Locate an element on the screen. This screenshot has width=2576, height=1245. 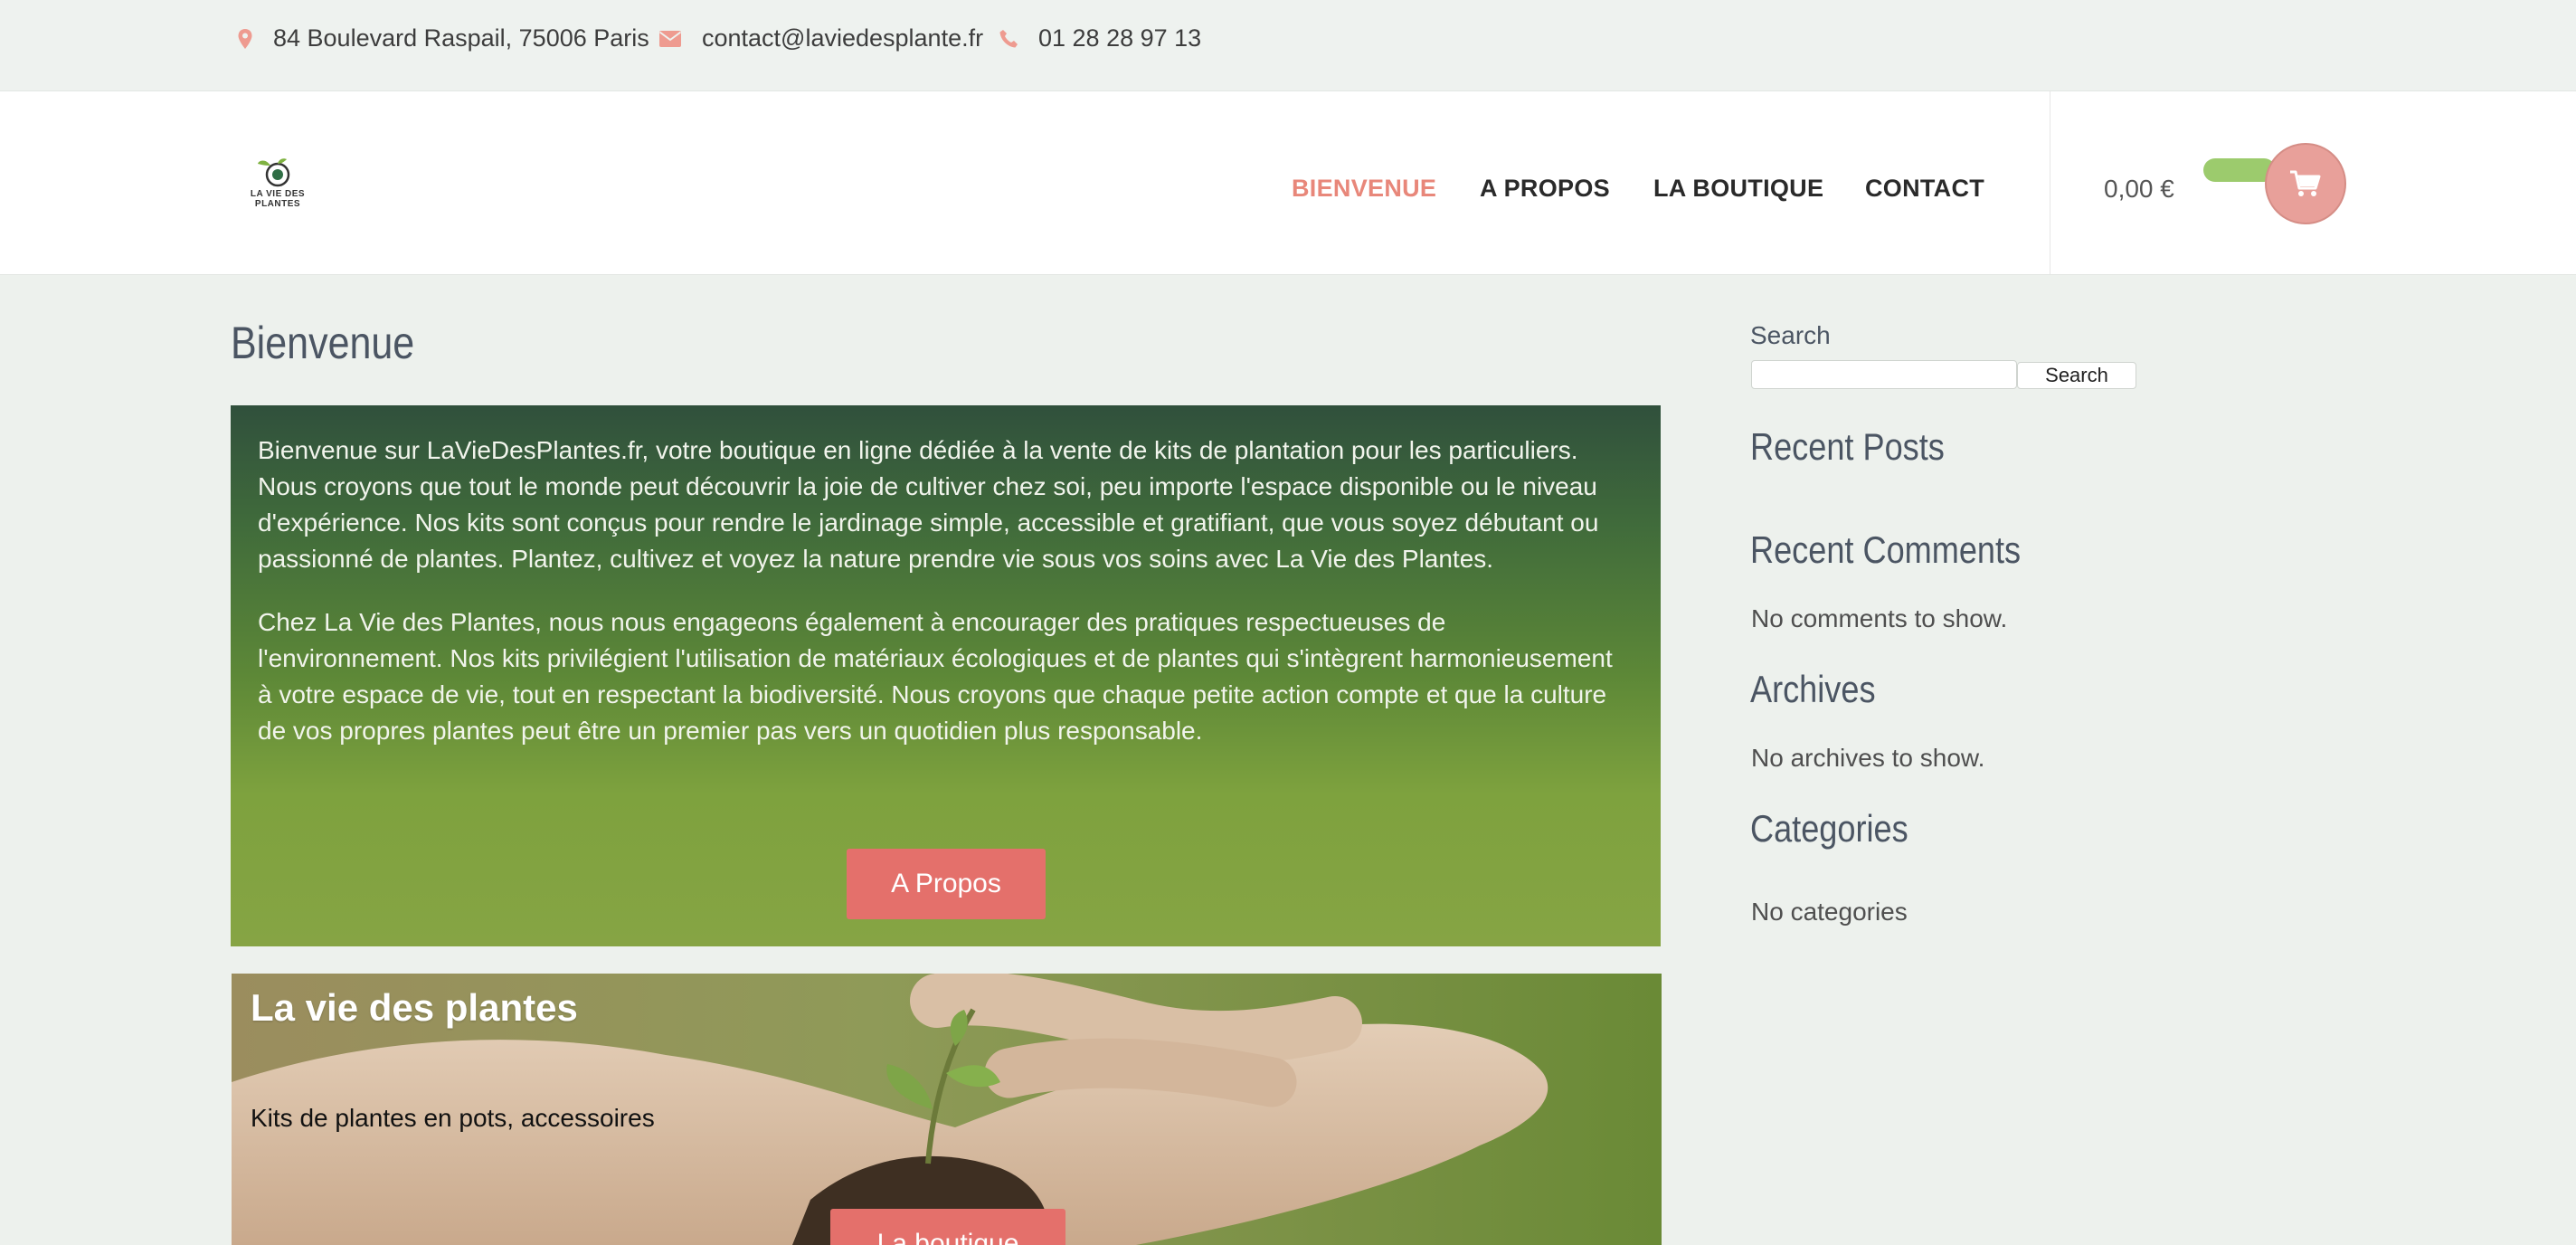
phone-info: 01 28 28 97 13 is located at coordinates (1100, 38).